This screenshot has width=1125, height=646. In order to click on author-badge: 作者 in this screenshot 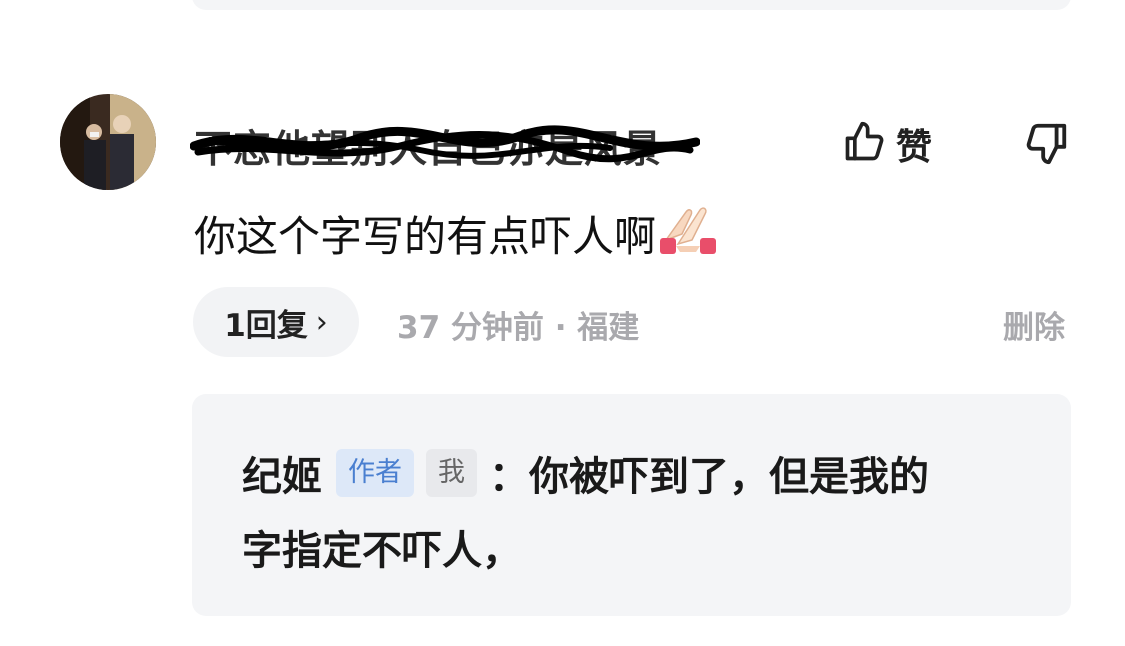, I will do `click(375, 473)`.